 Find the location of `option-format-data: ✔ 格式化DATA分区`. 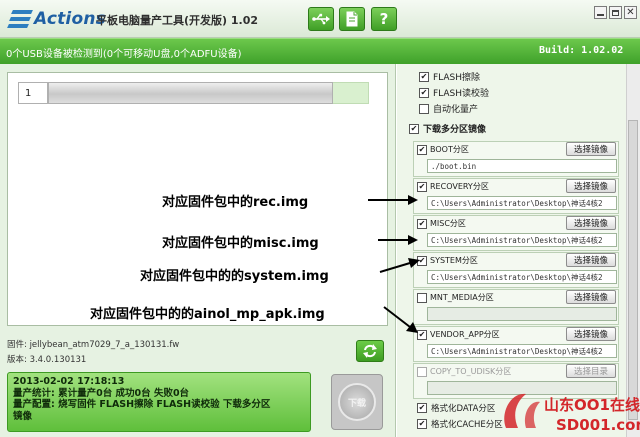

option-format-data: ✔ 格式化DATA分区 is located at coordinates (456, 408).